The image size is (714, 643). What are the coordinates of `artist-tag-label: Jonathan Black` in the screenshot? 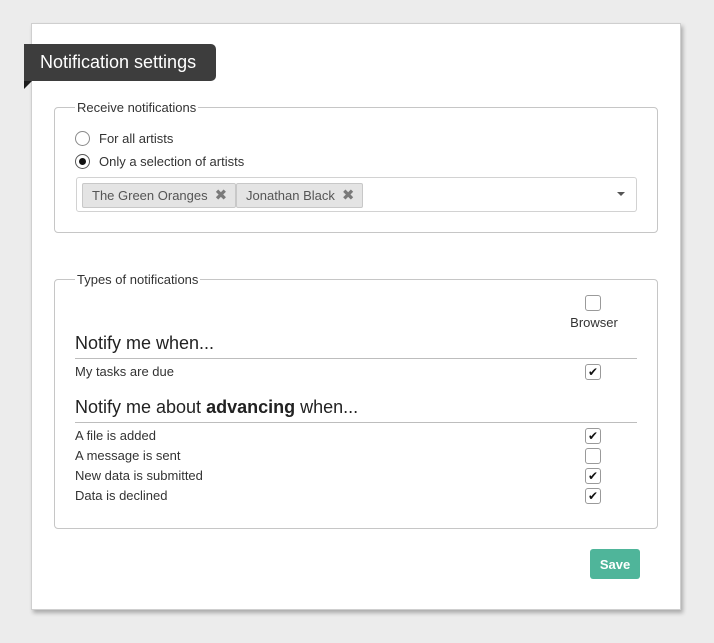 It's located at (290, 195).